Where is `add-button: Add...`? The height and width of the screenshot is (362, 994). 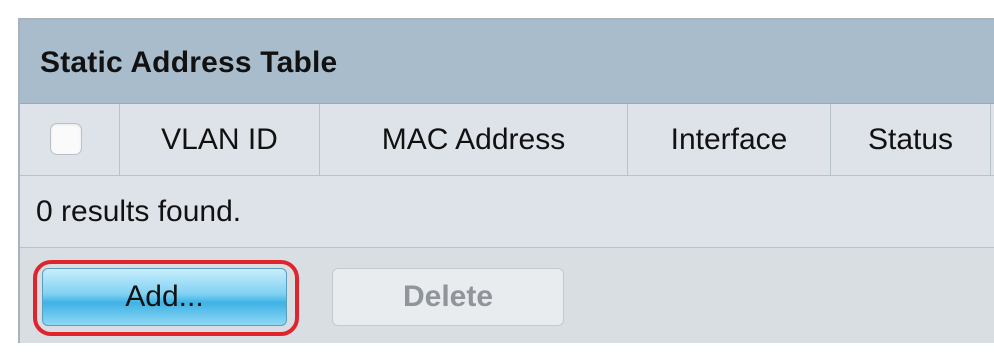
add-button: Add... is located at coordinates (164, 297).